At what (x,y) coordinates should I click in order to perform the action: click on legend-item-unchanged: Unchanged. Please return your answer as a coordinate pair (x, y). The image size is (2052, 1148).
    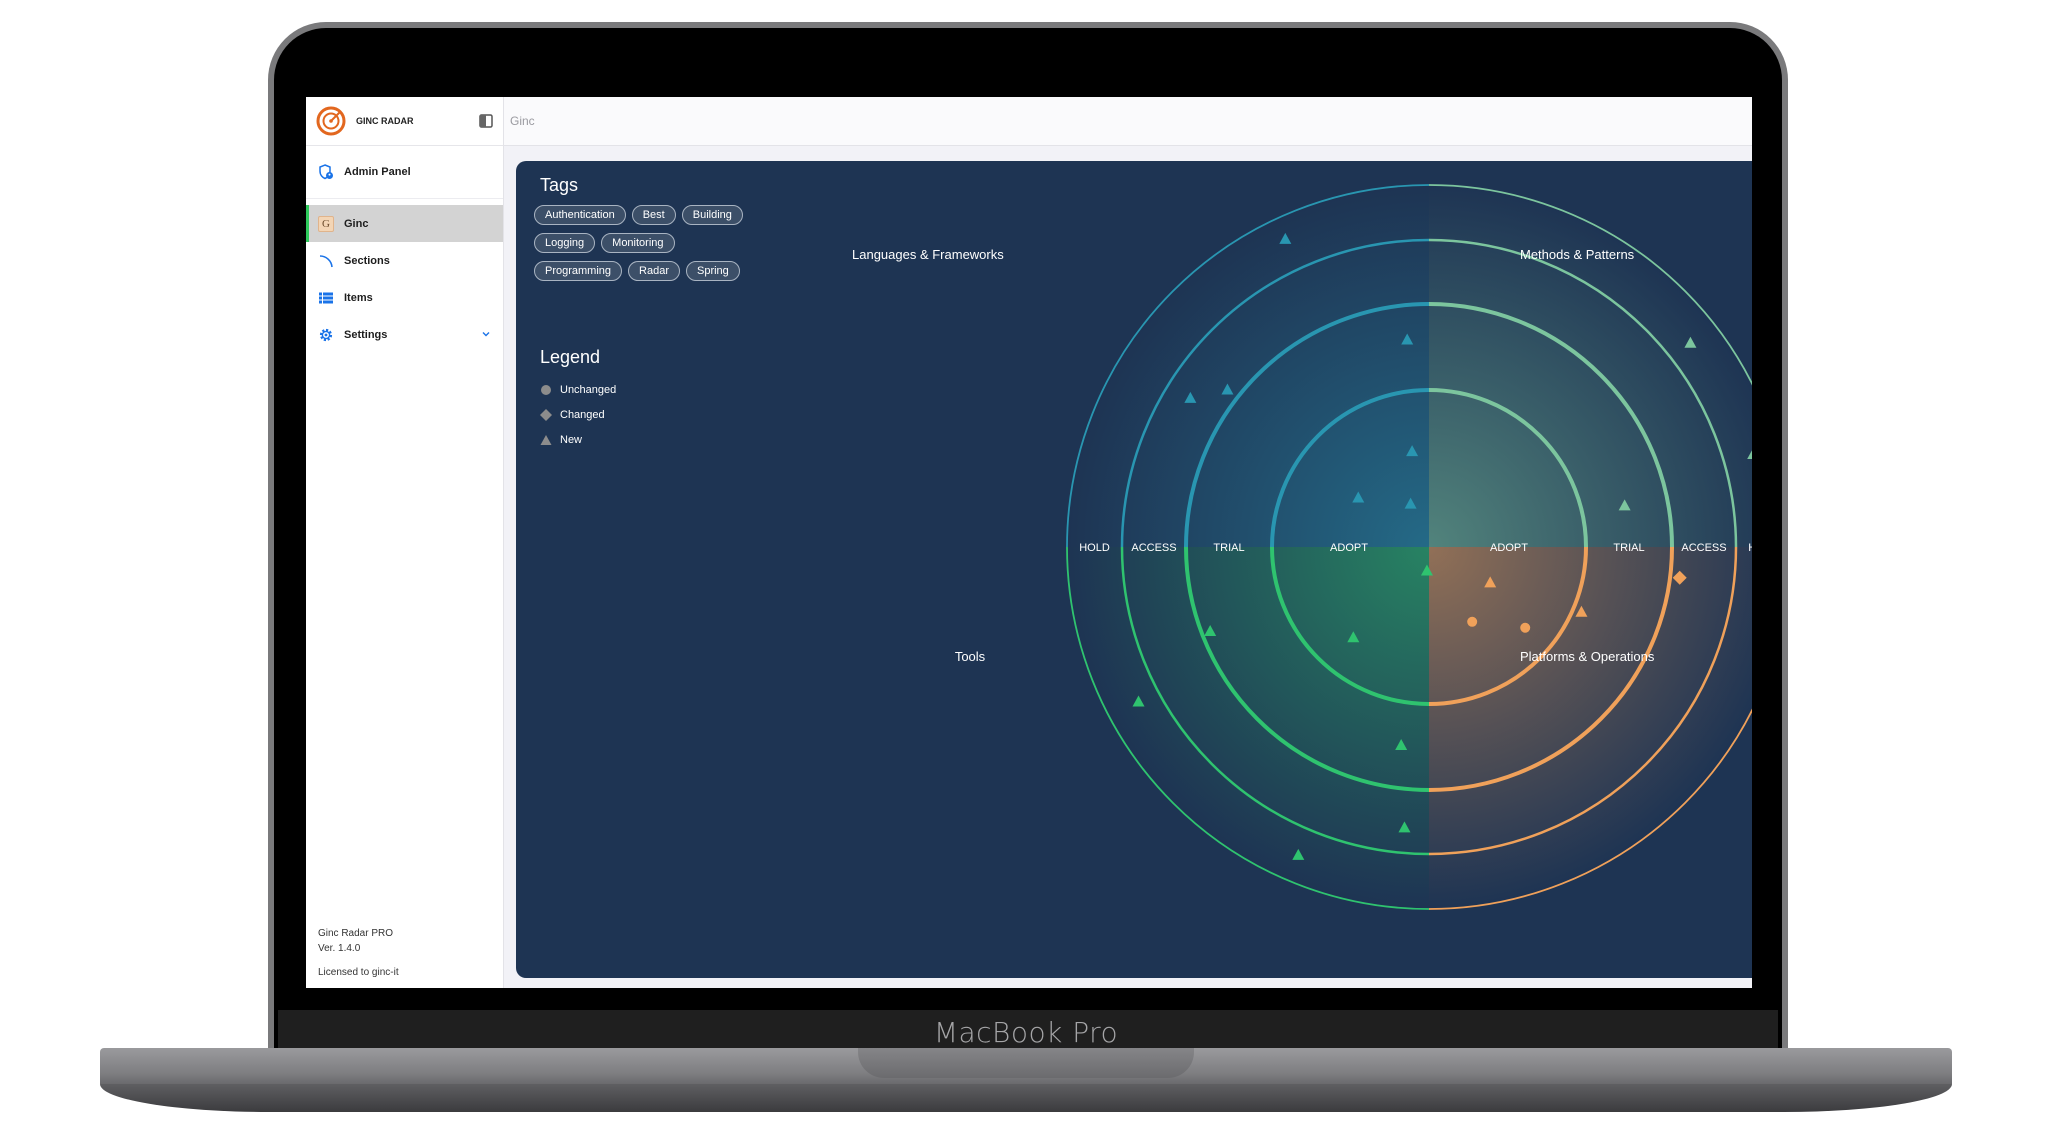
    Looking at the image, I should click on (578, 389).